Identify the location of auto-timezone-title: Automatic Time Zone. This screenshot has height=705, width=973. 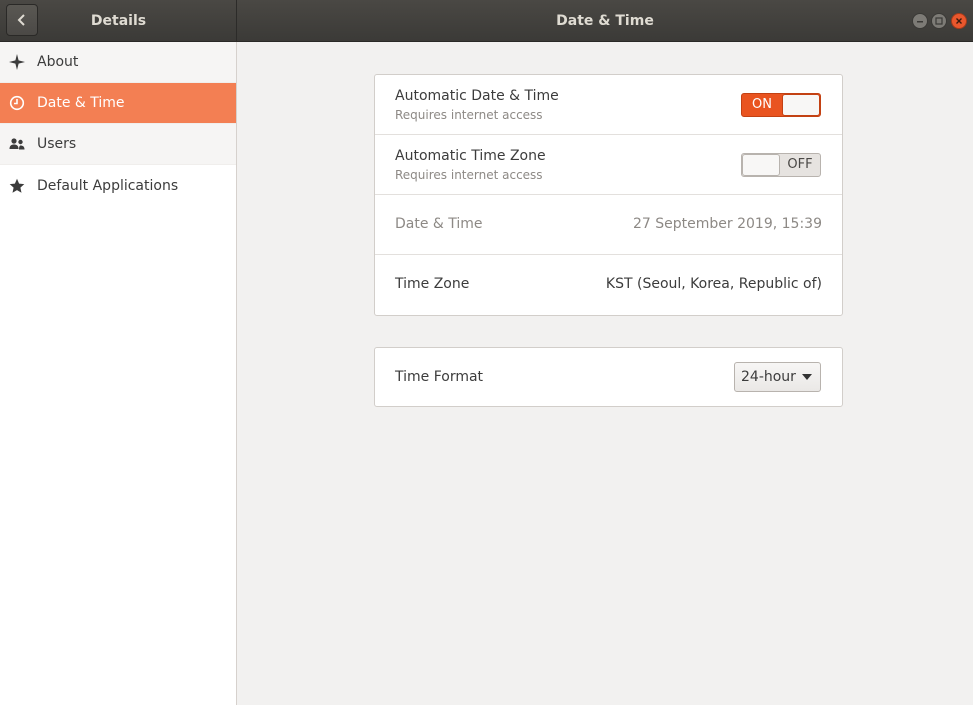
(470, 156).